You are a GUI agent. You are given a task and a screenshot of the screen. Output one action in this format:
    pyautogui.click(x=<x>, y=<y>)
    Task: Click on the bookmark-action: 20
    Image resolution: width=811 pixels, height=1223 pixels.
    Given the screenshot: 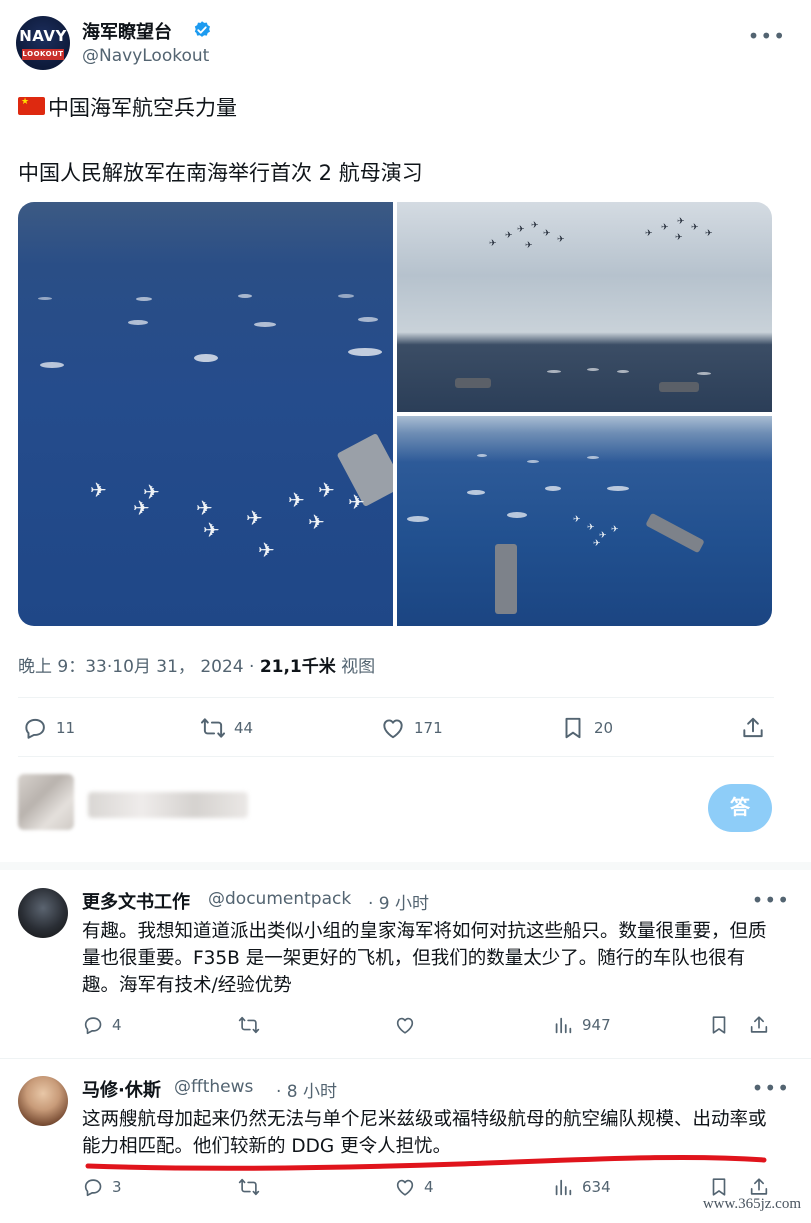 What is the action you would take?
    pyautogui.click(x=586, y=728)
    